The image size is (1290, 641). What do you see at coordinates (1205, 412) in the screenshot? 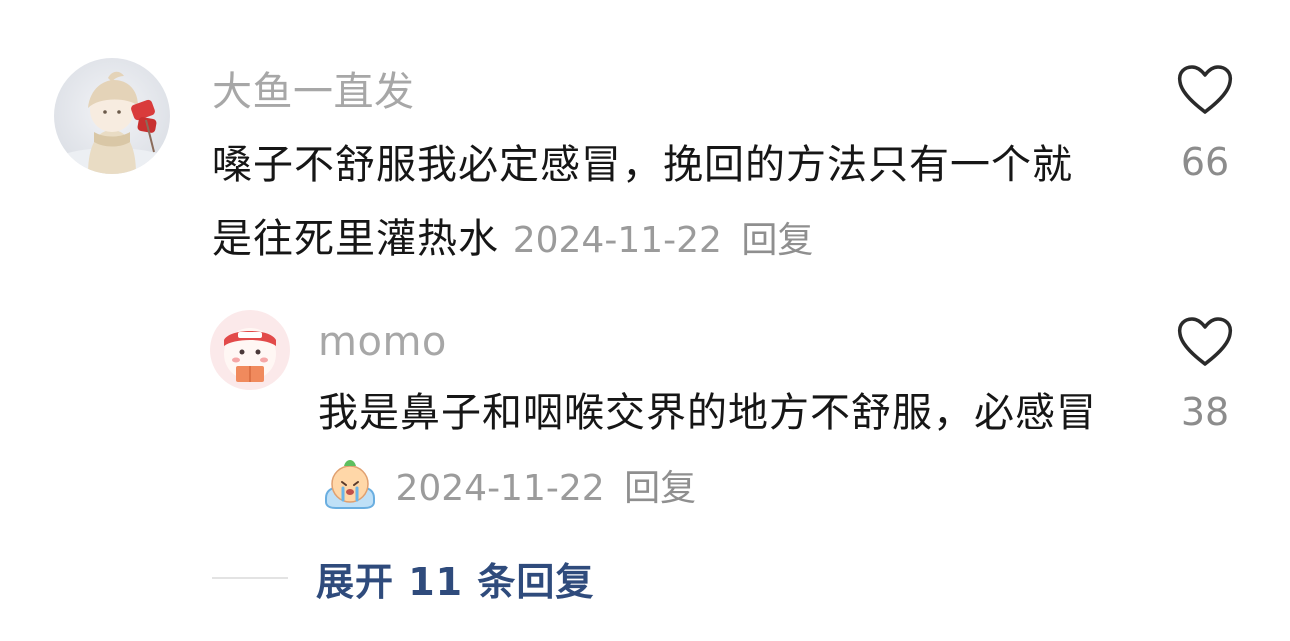
I see `like-count: 38` at bounding box center [1205, 412].